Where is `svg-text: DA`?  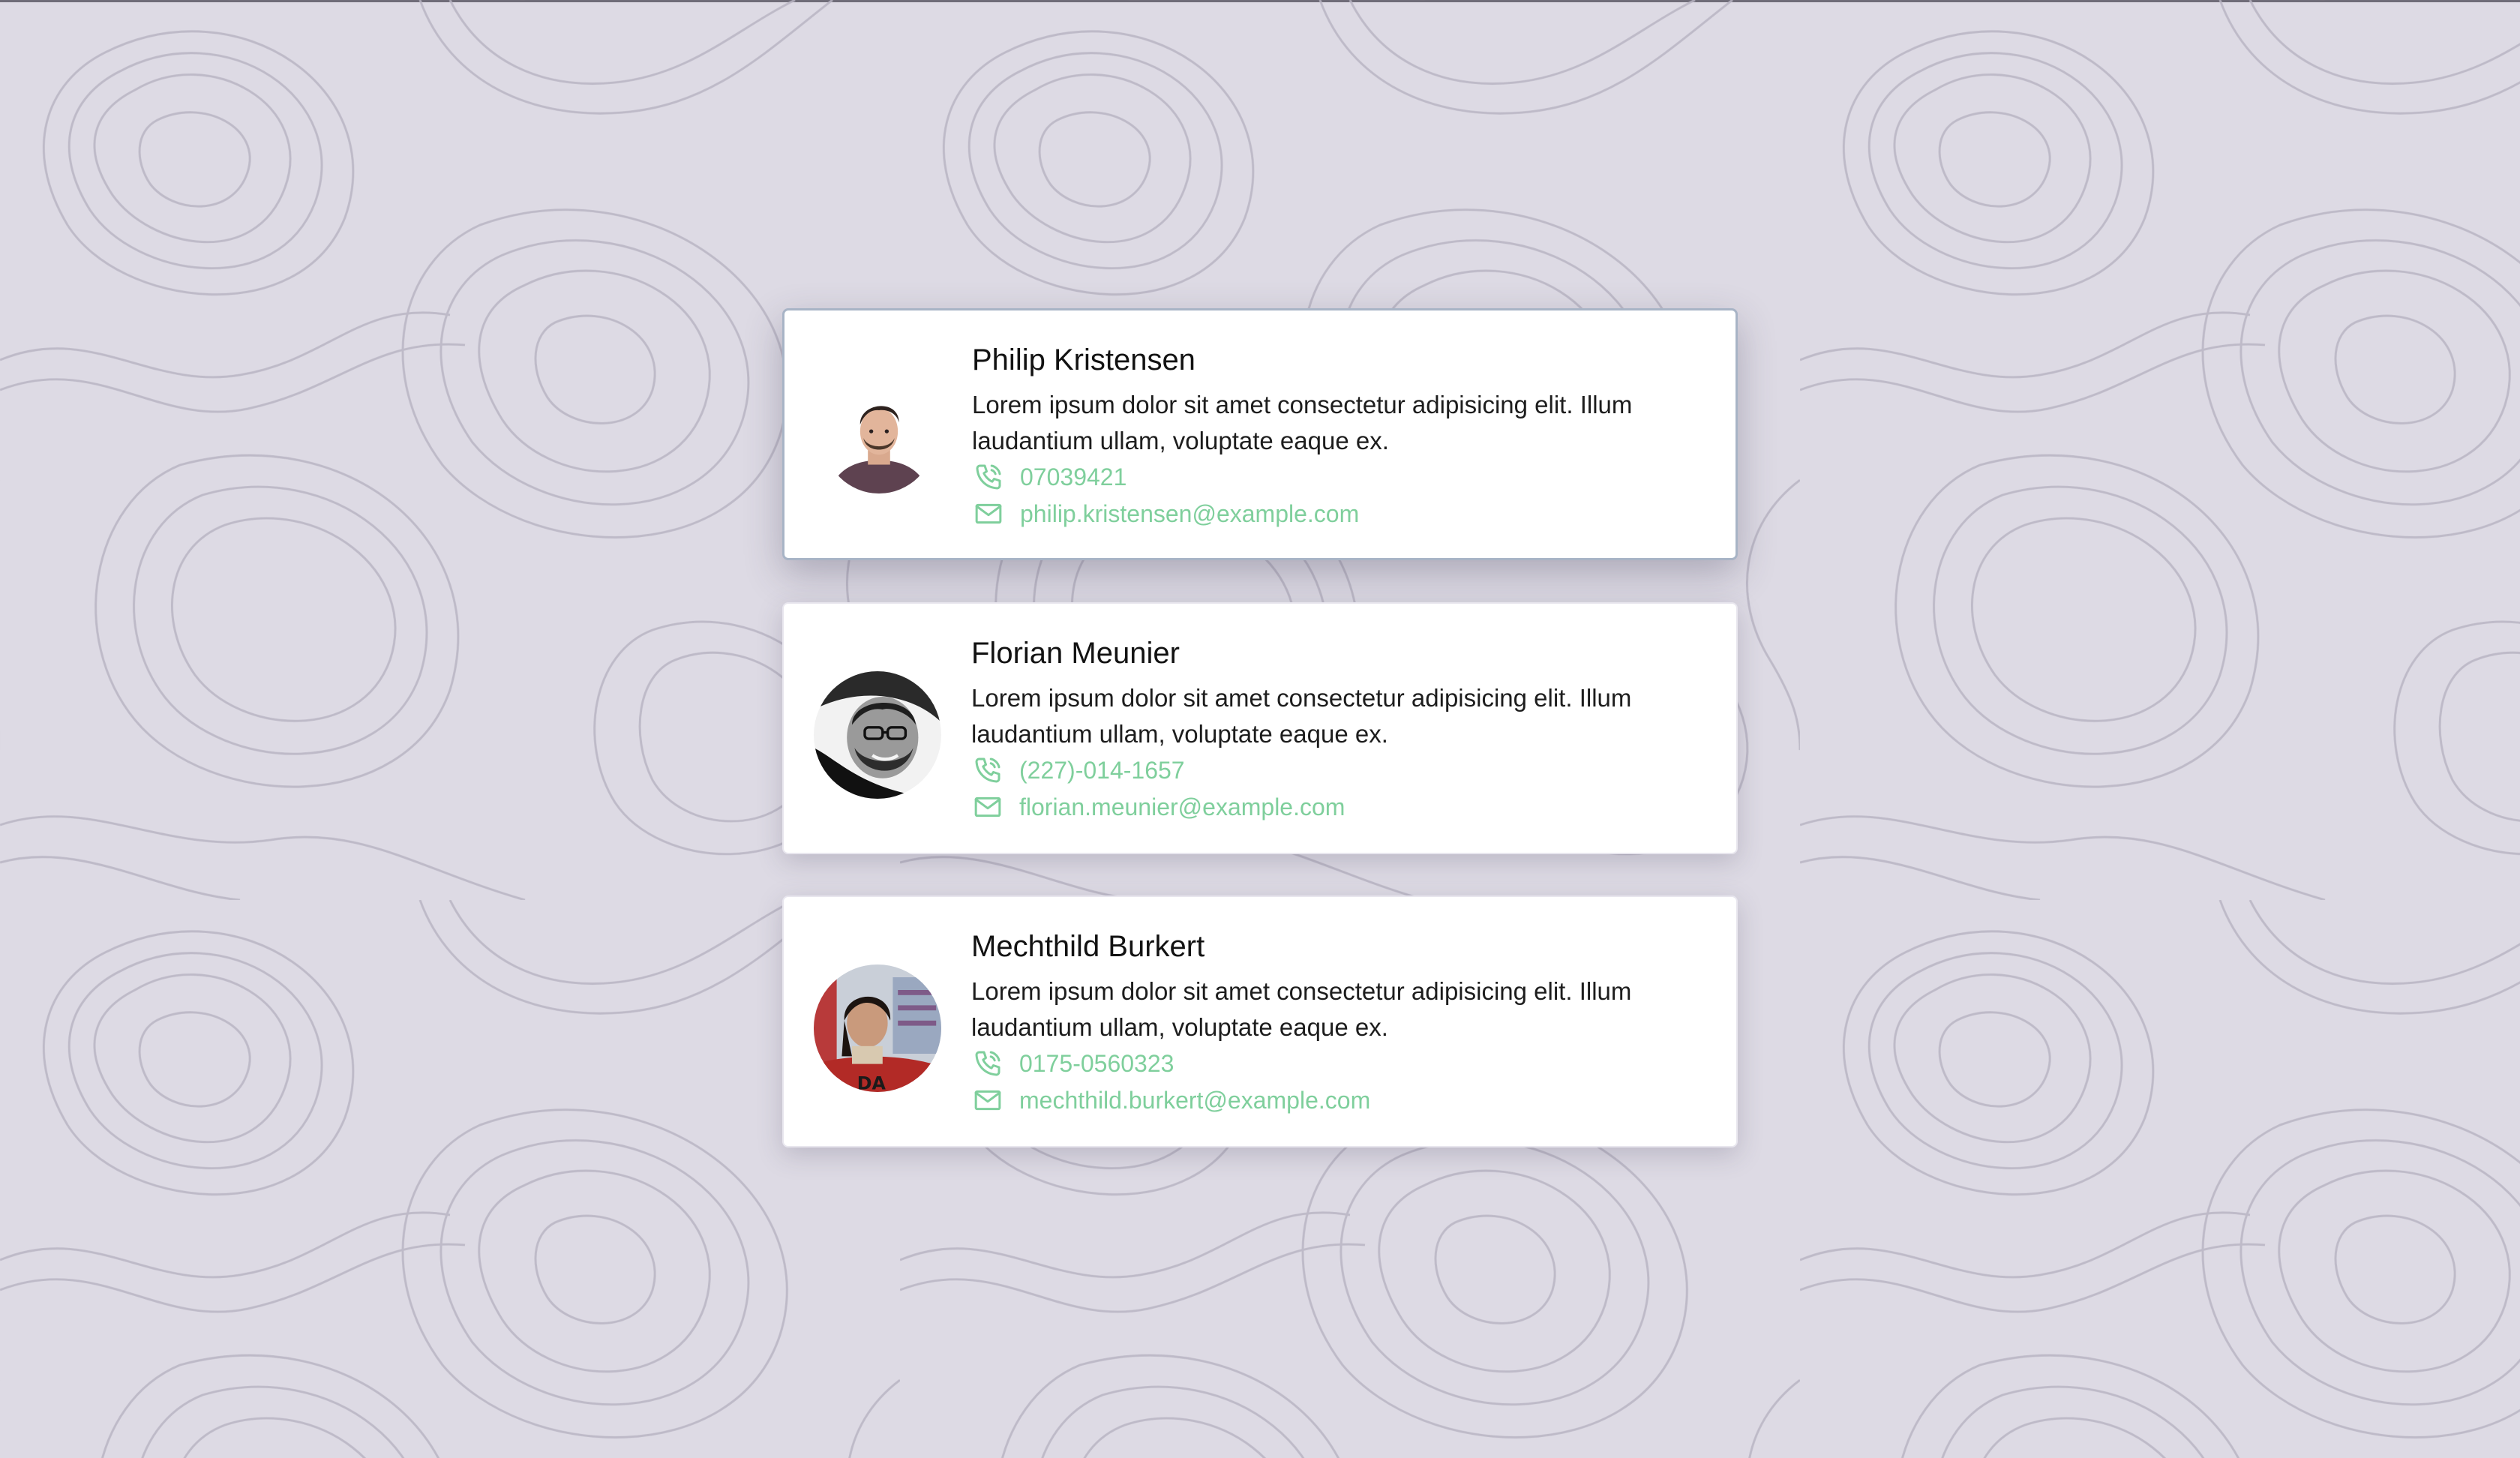
svg-text: DA is located at coordinates (871, 1082).